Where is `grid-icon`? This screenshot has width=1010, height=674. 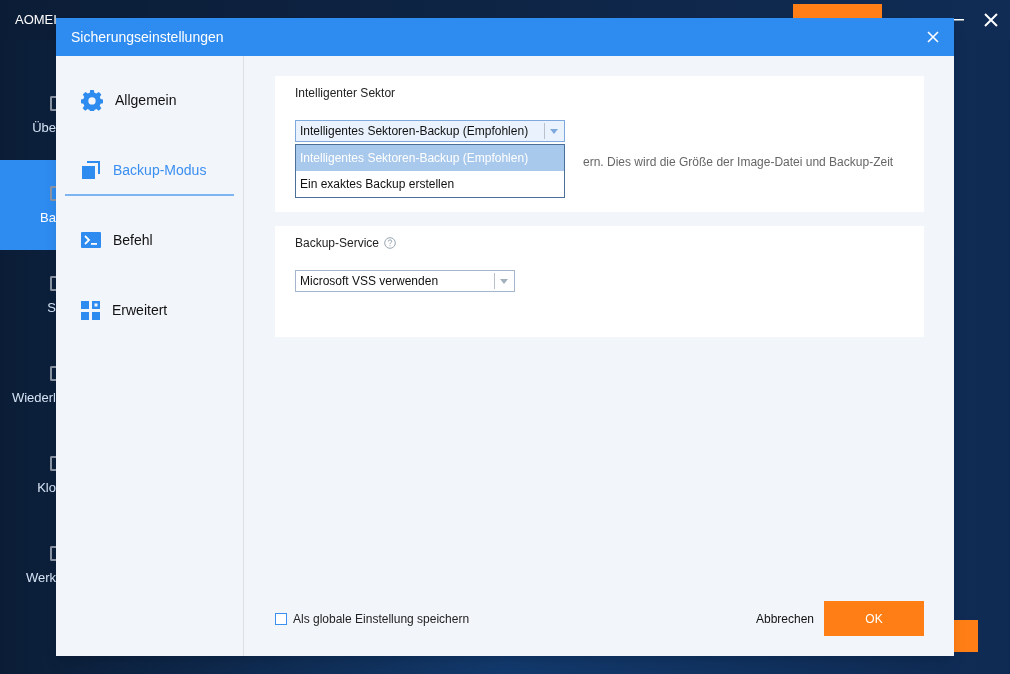 grid-icon is located at coordinates (90, 310).